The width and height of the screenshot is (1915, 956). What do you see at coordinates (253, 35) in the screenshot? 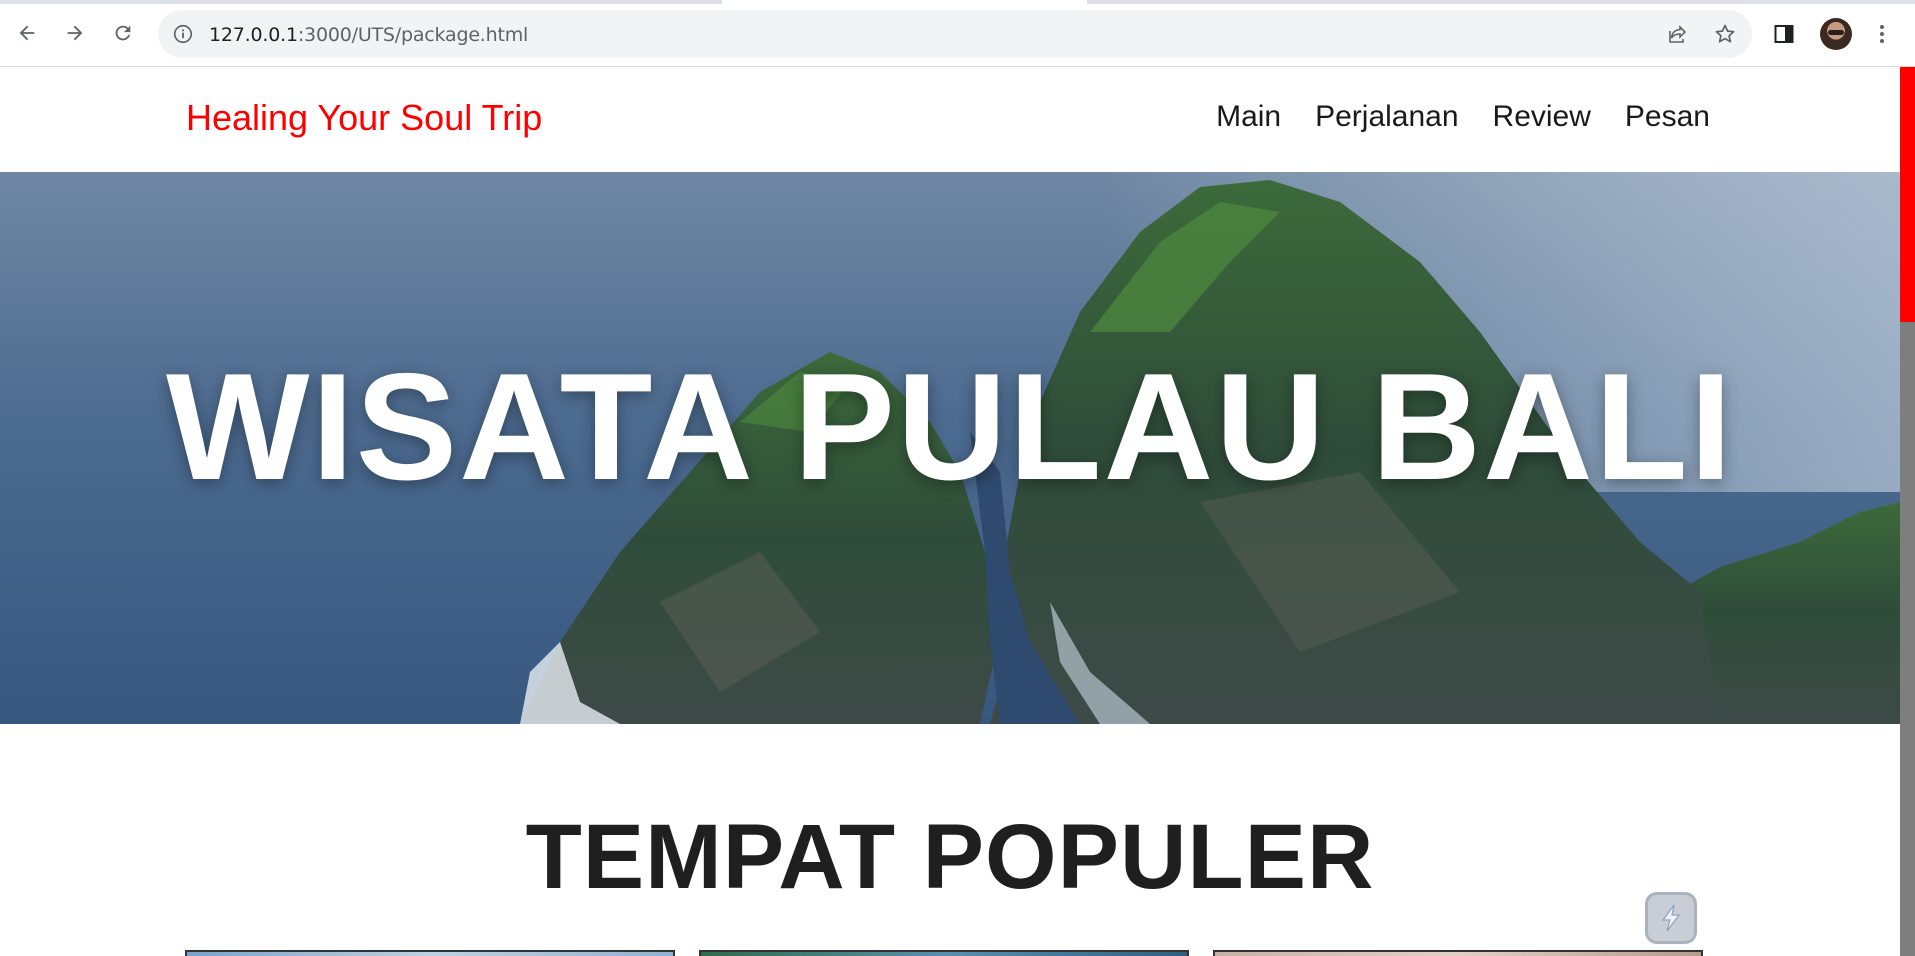
I see `url-host: 127.0.0.1` at bounding box center [253, 35].